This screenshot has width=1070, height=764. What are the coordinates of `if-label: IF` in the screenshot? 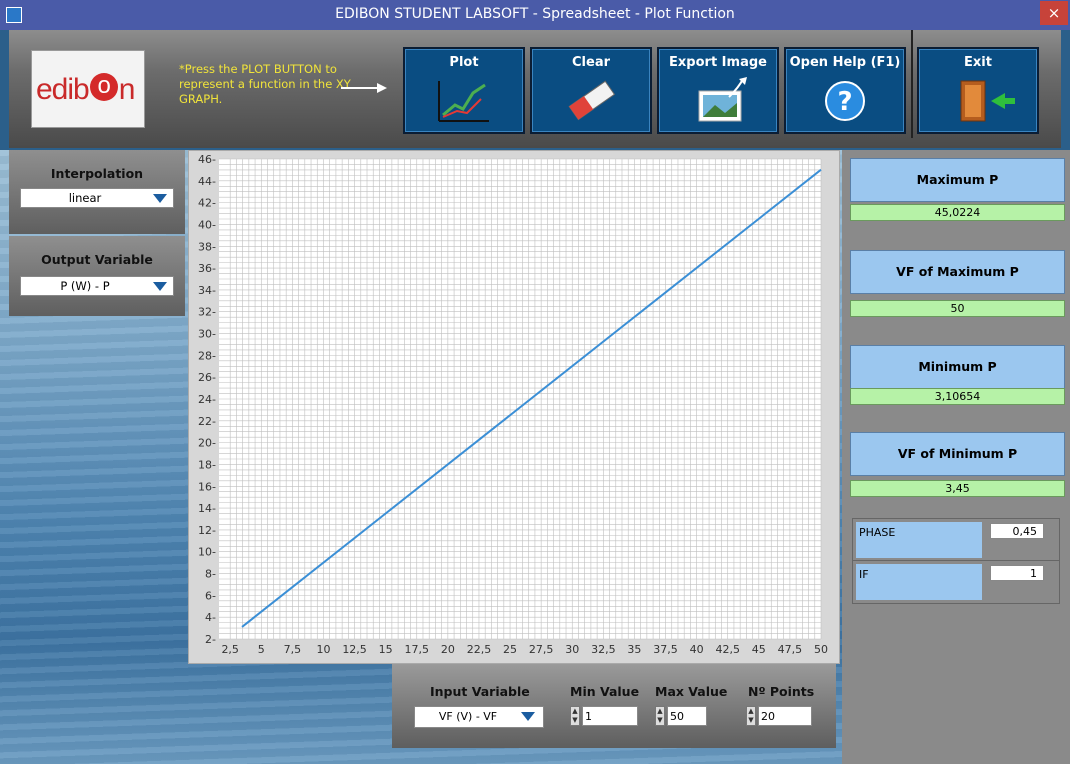 It's located at (919, 582).